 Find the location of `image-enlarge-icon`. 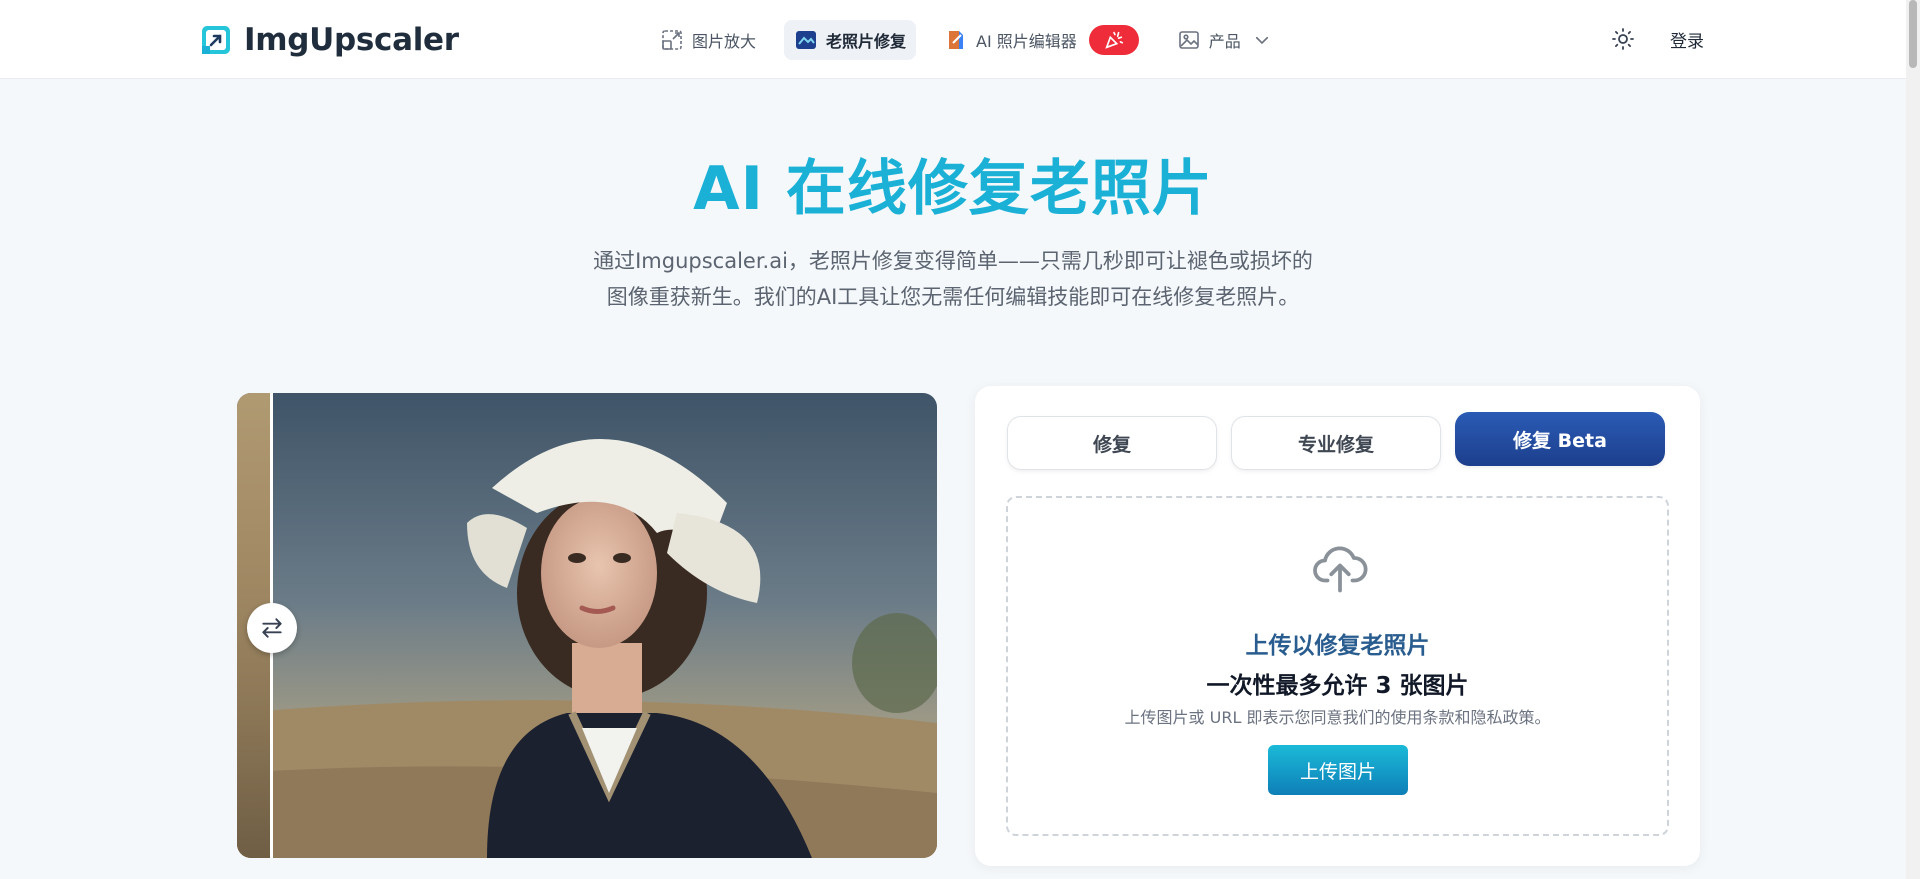

image-enlarge-icon is located at coordinates (672, 40).